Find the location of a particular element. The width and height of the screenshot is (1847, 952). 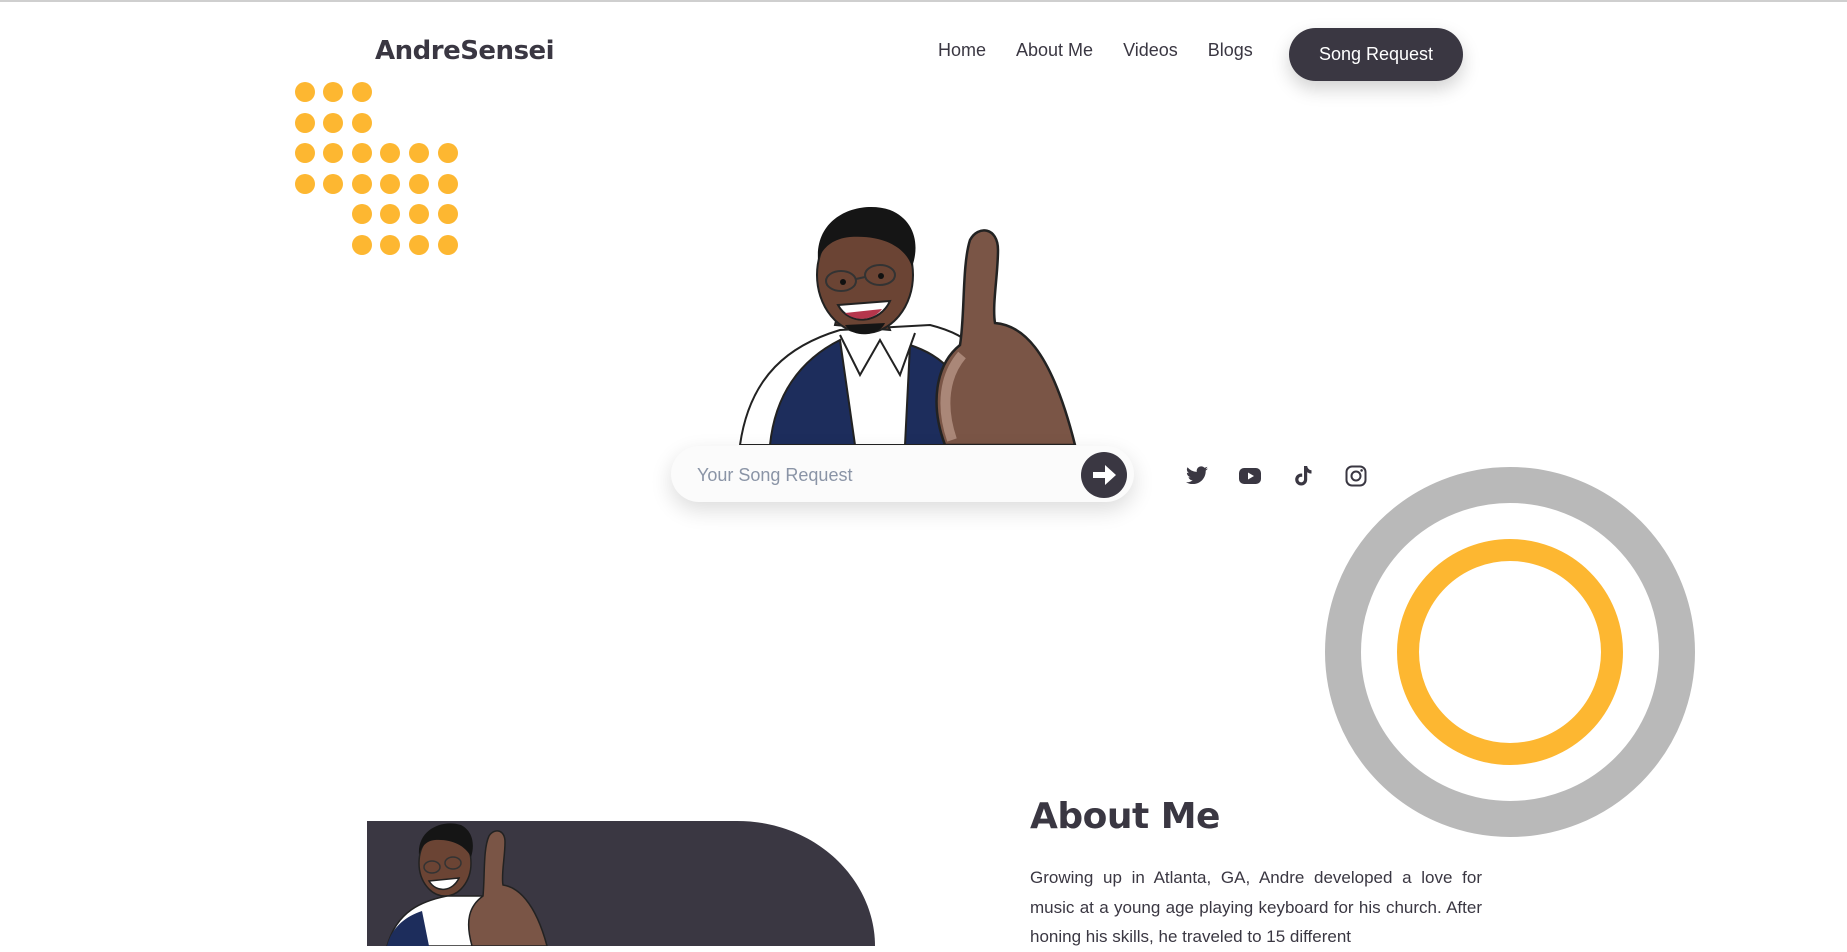

submit-song-request-button is located at coordinates (1104, 475).